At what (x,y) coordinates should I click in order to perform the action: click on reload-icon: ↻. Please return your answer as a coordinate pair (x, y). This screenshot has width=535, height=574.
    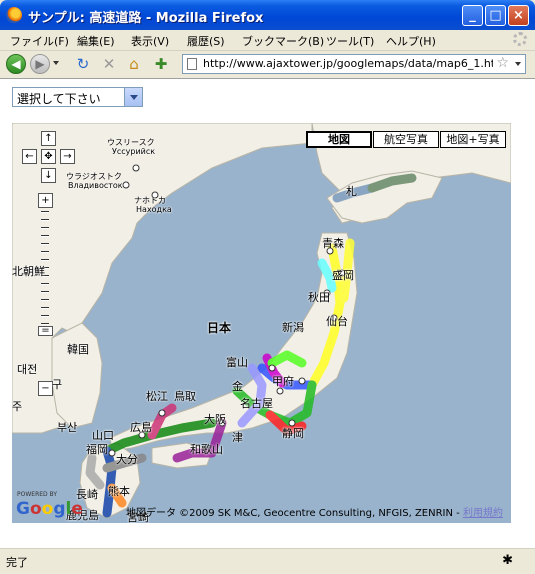
    Looking at the image, I should click on (83, 64).